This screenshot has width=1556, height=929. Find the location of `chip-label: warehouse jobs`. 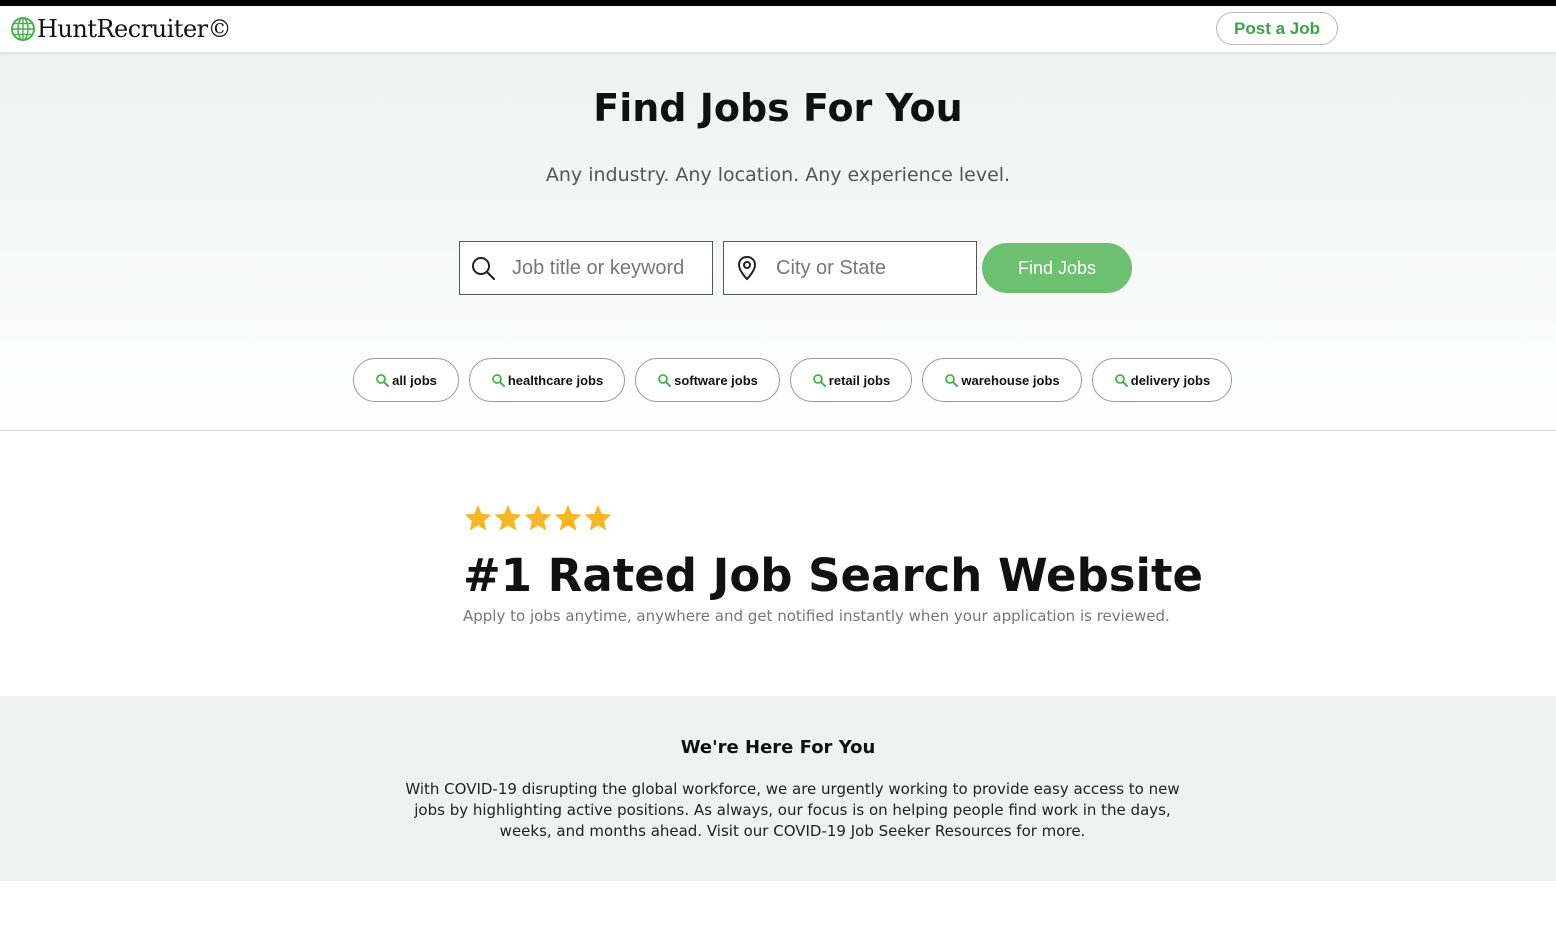

chip-label: warehouse jobs is located at coordinates (1010, 380).